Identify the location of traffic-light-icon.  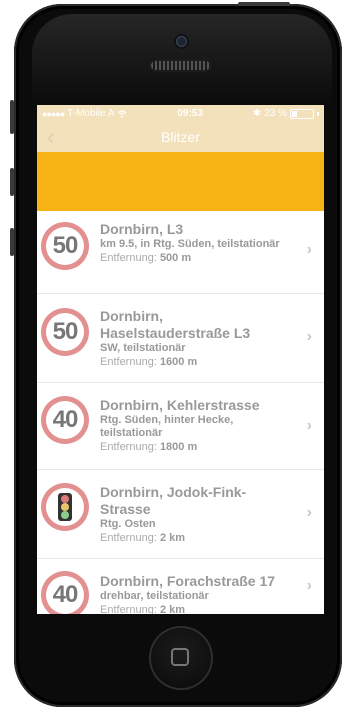
(65, 507).